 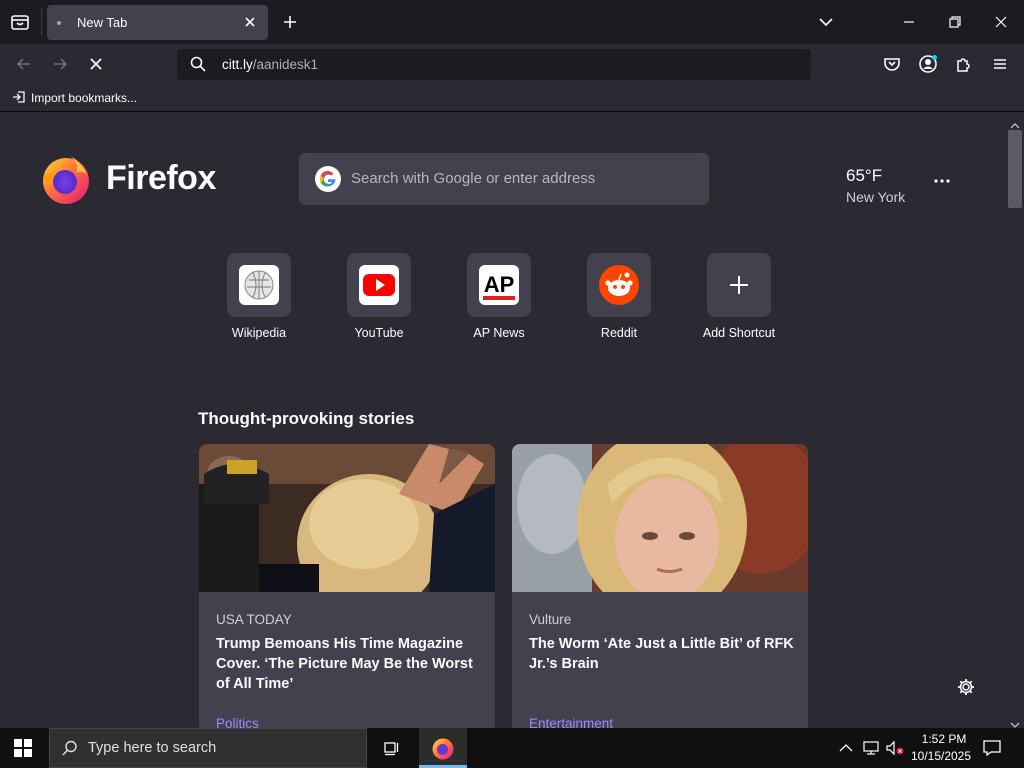 What do you see at coordinates (494, 64) in the screenshot?
I see `url-bar: citt.ly/aanidesk1` at bounding box center [494, 64].